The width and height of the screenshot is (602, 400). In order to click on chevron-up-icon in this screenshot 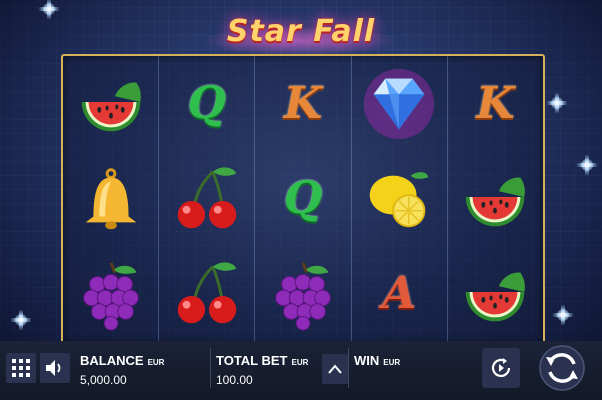, I will do `click(335, 369)`.